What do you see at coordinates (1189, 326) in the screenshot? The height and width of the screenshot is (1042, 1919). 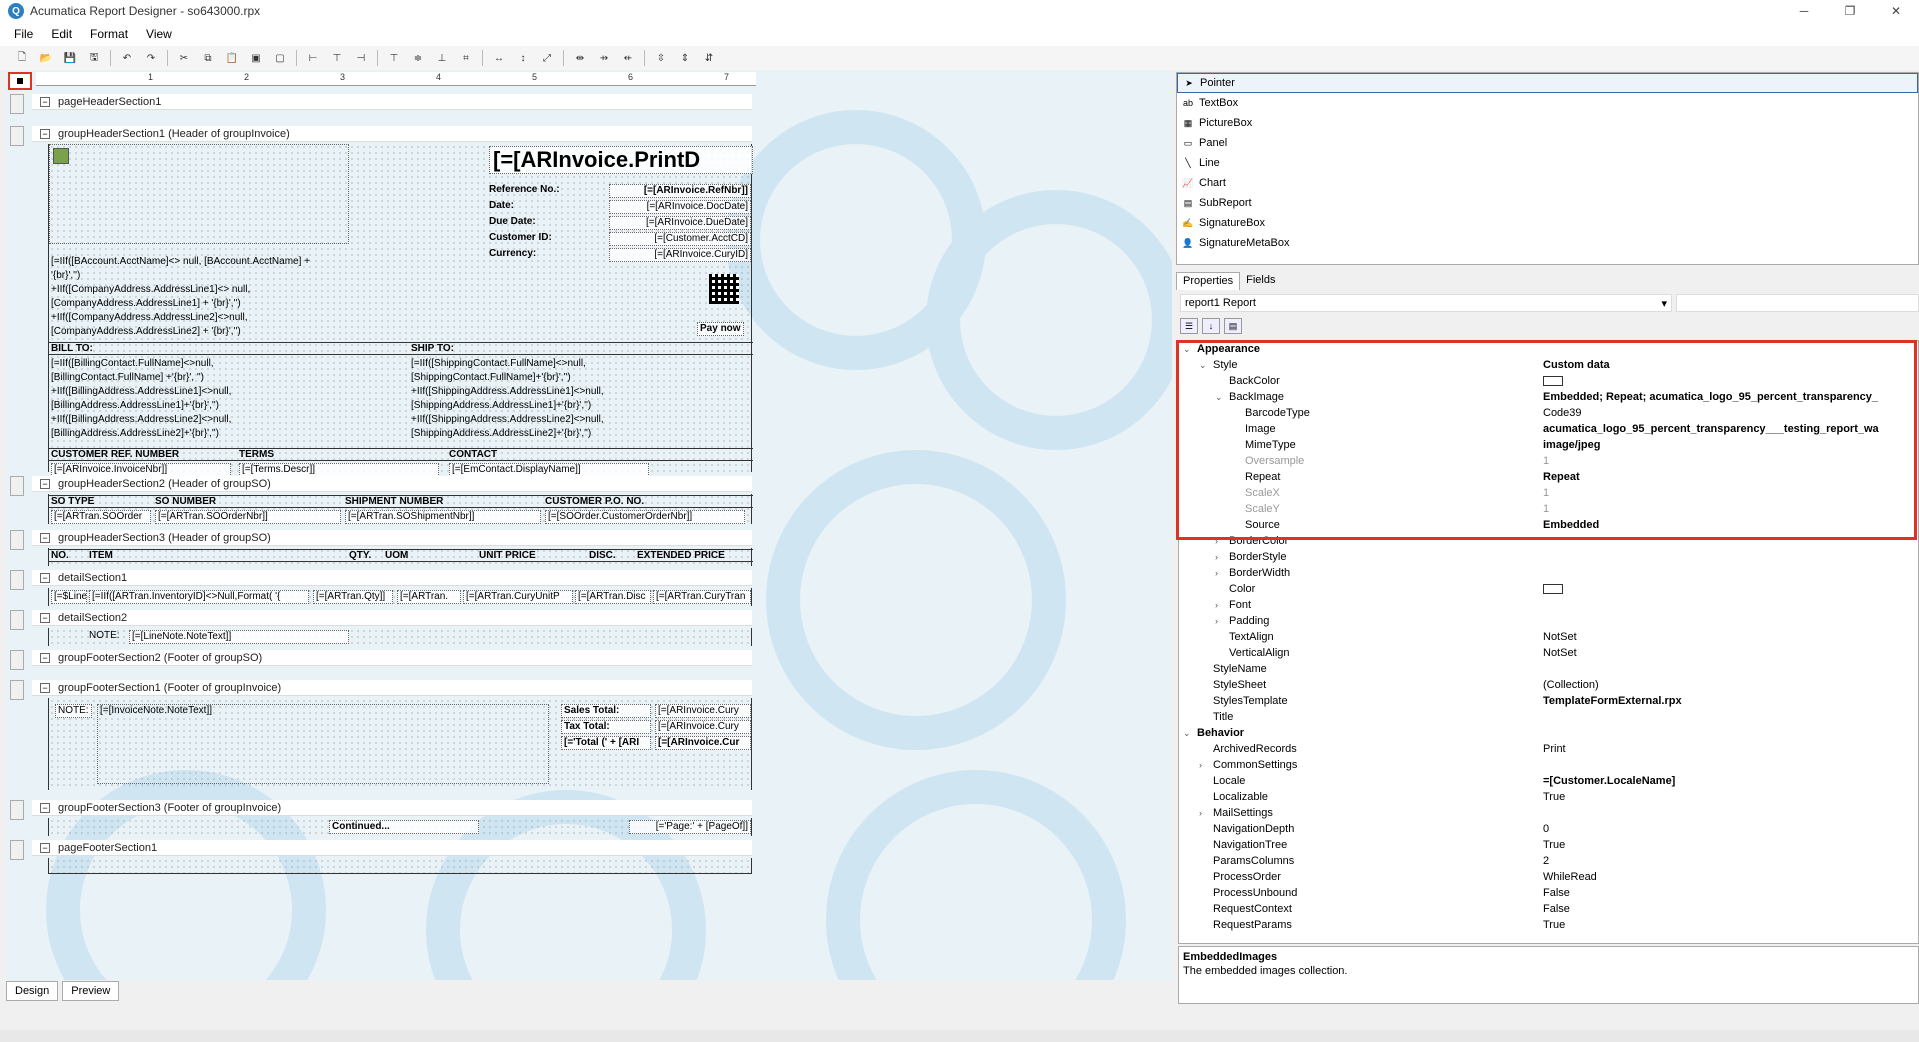 I see `categorized-icon: ☰` at bounding box center [1189, 326].